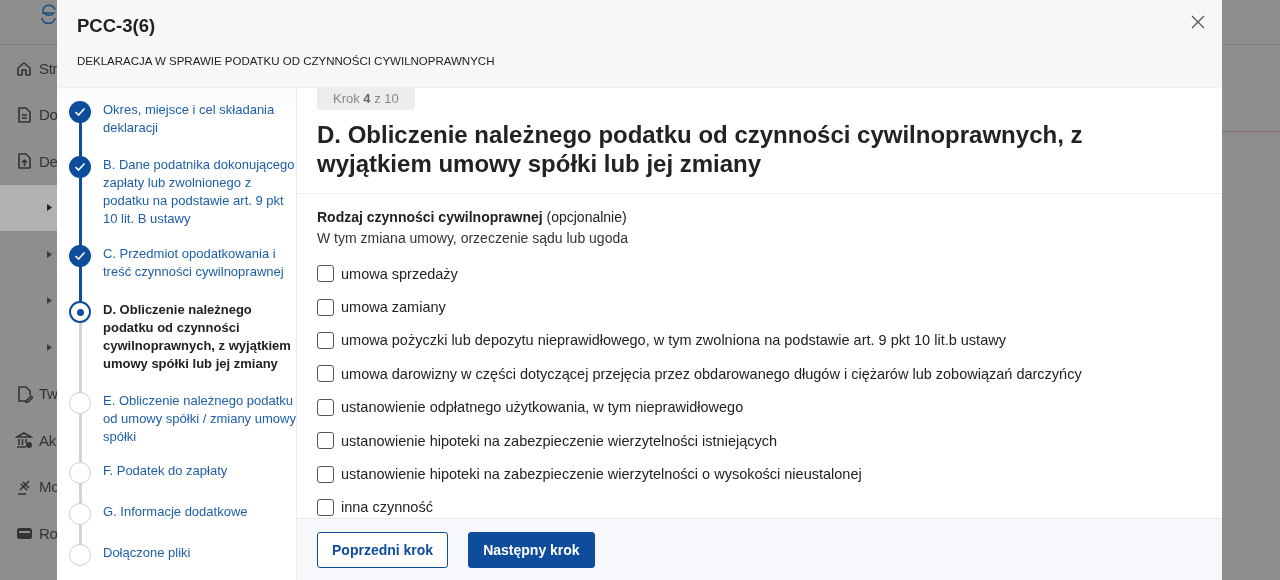 Image resolution: width=1280 pixels, height=580 pixels. Describe the element at coordinates (199, 337) in the screenshot. I see `step-link: D. Obliczenie należnego podatku od czynności cywilnoprawnych, z wyjątkiem umowy spółki lub jej zmiany` at that location.